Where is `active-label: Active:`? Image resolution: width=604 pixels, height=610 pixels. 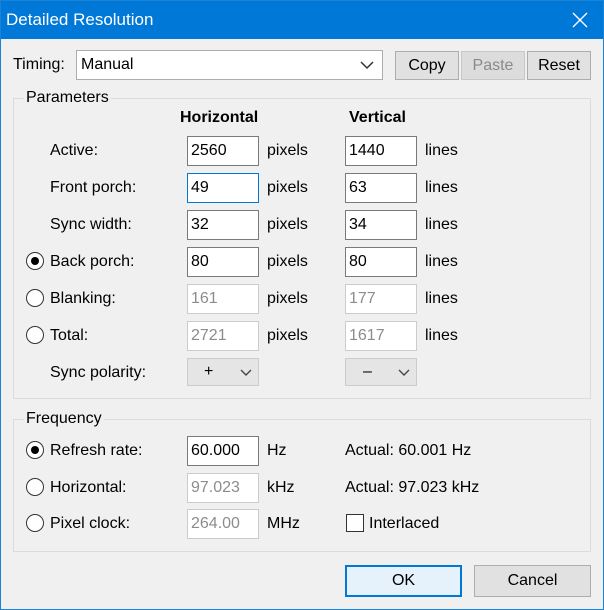 active-label: Active: is located at coordinates (74, 150).